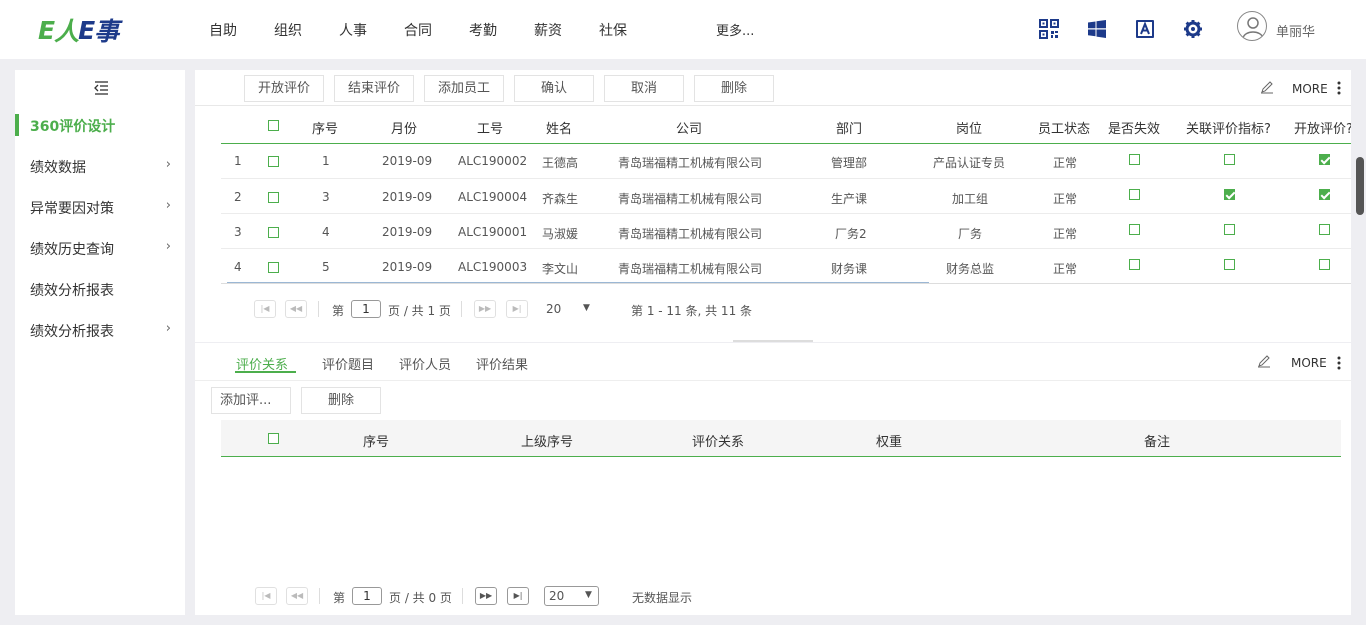 The height and width of the screenshot is (625, 1366). Describe the element at coordinates (490, 127) in the screenshot. I see `column-header: 工号` at that location.